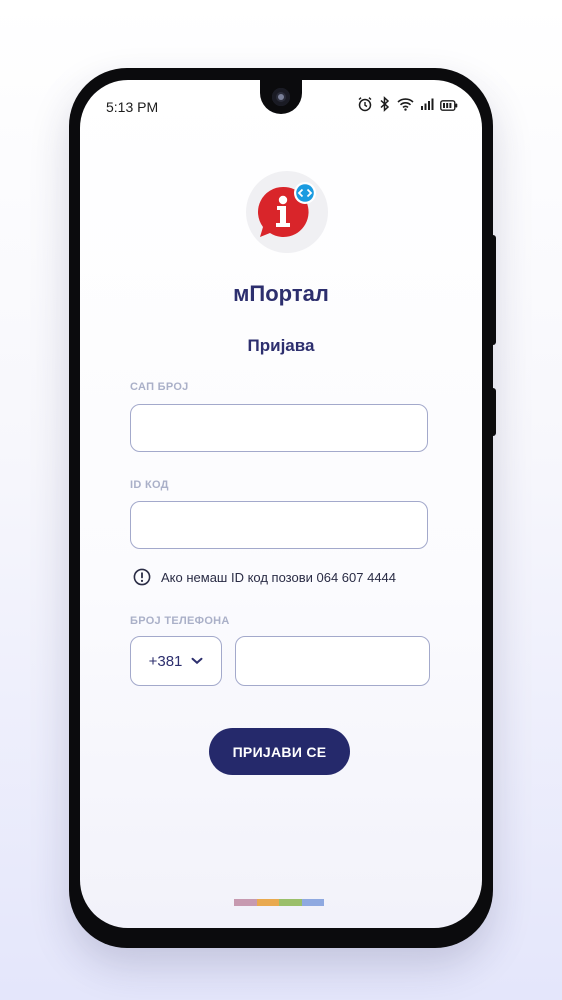 Image resolution: width=562 pixels, height=1000 pixels. I want to click on app-logo, so click(287, 212).